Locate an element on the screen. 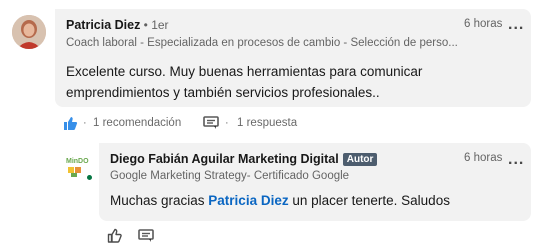 This screenshot has height=248, width=542. reactions-count: 1 recomendación is located at coordinates (137, 123).